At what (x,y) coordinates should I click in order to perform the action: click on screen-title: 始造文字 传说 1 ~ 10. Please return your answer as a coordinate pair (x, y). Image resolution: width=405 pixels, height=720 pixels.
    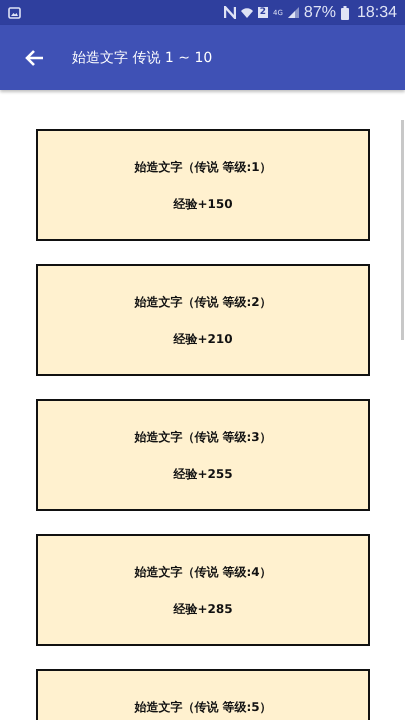
    Looking at the image, I should click on (142, 57).